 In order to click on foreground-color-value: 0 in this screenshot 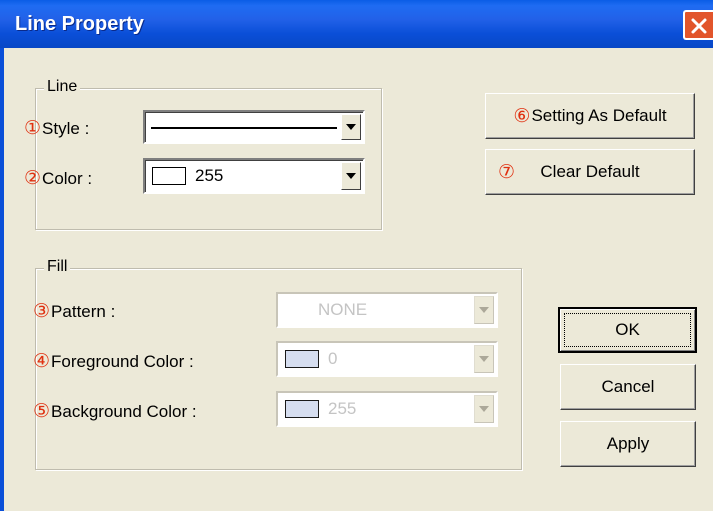, I will do `click(333, 358)`.